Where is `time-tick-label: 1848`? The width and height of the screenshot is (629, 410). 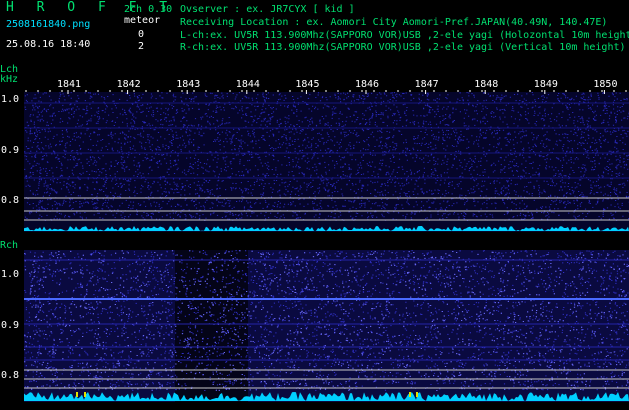
time-tick-label: 1848 is located at coordinates (486, 84).